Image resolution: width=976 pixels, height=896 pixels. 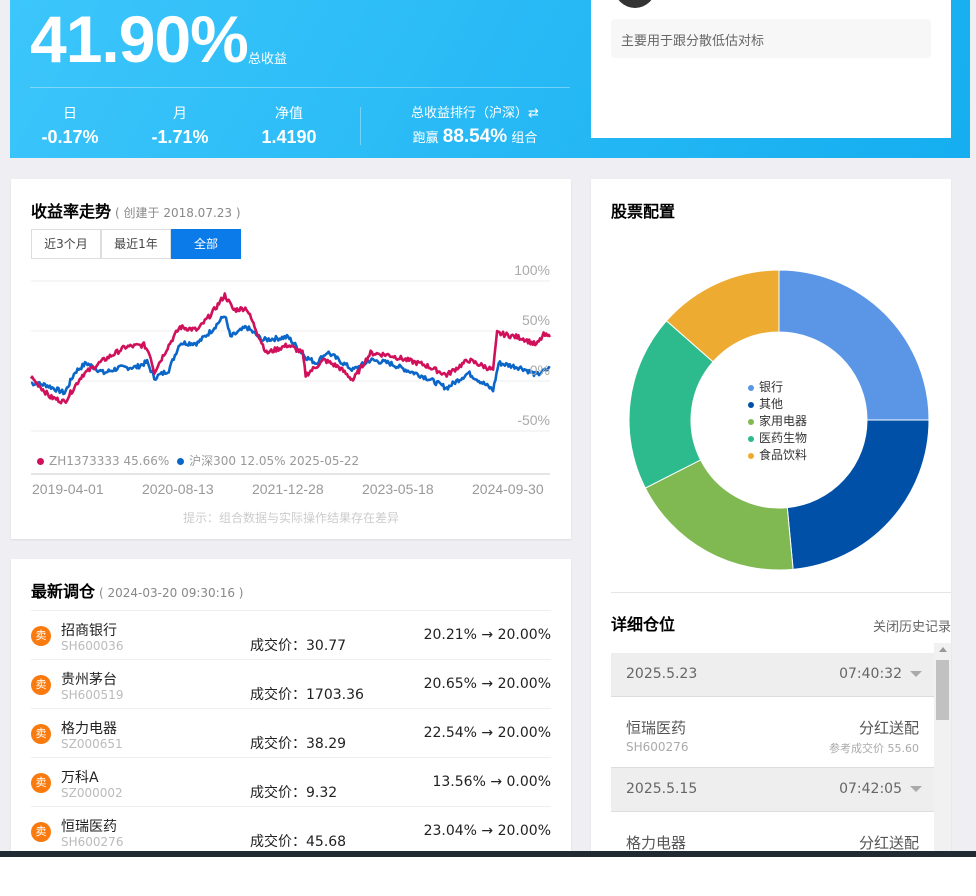 What do you see at coordinates (870, 674) in the screenshot?
I see `record-time: 07:40:32` at bounding box center [870, 674].